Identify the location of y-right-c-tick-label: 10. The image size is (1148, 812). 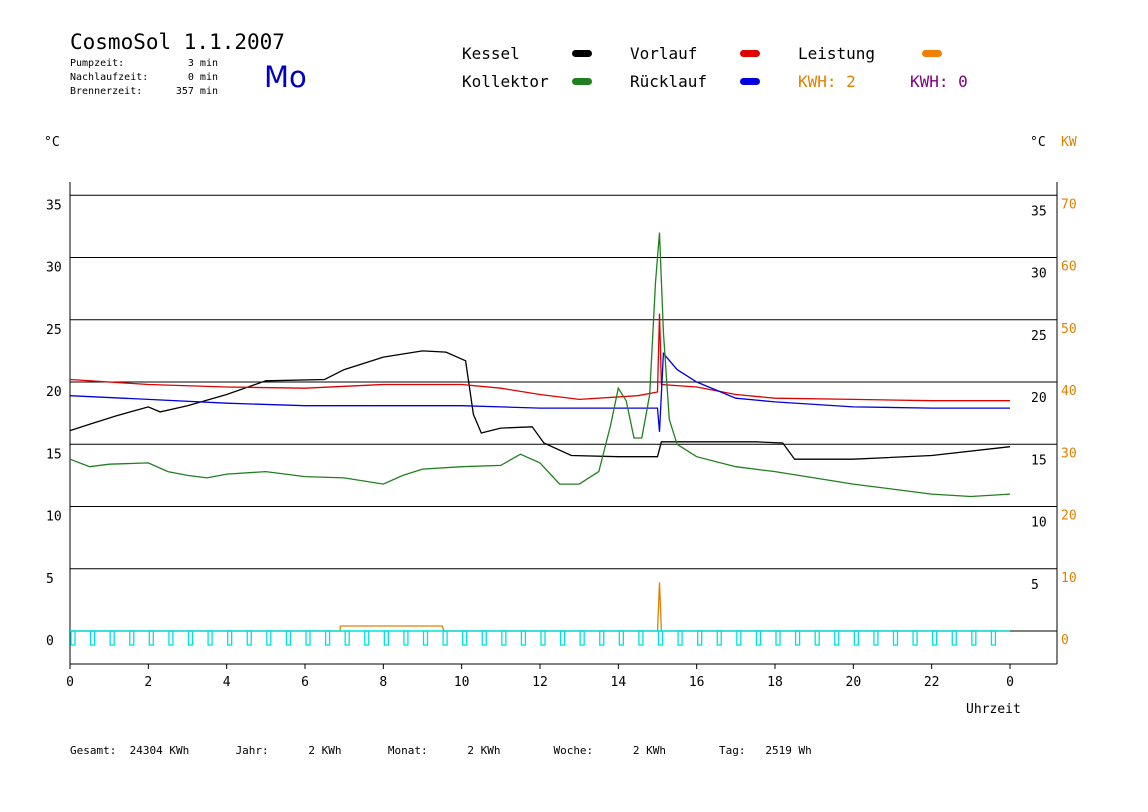
(1039, 523).